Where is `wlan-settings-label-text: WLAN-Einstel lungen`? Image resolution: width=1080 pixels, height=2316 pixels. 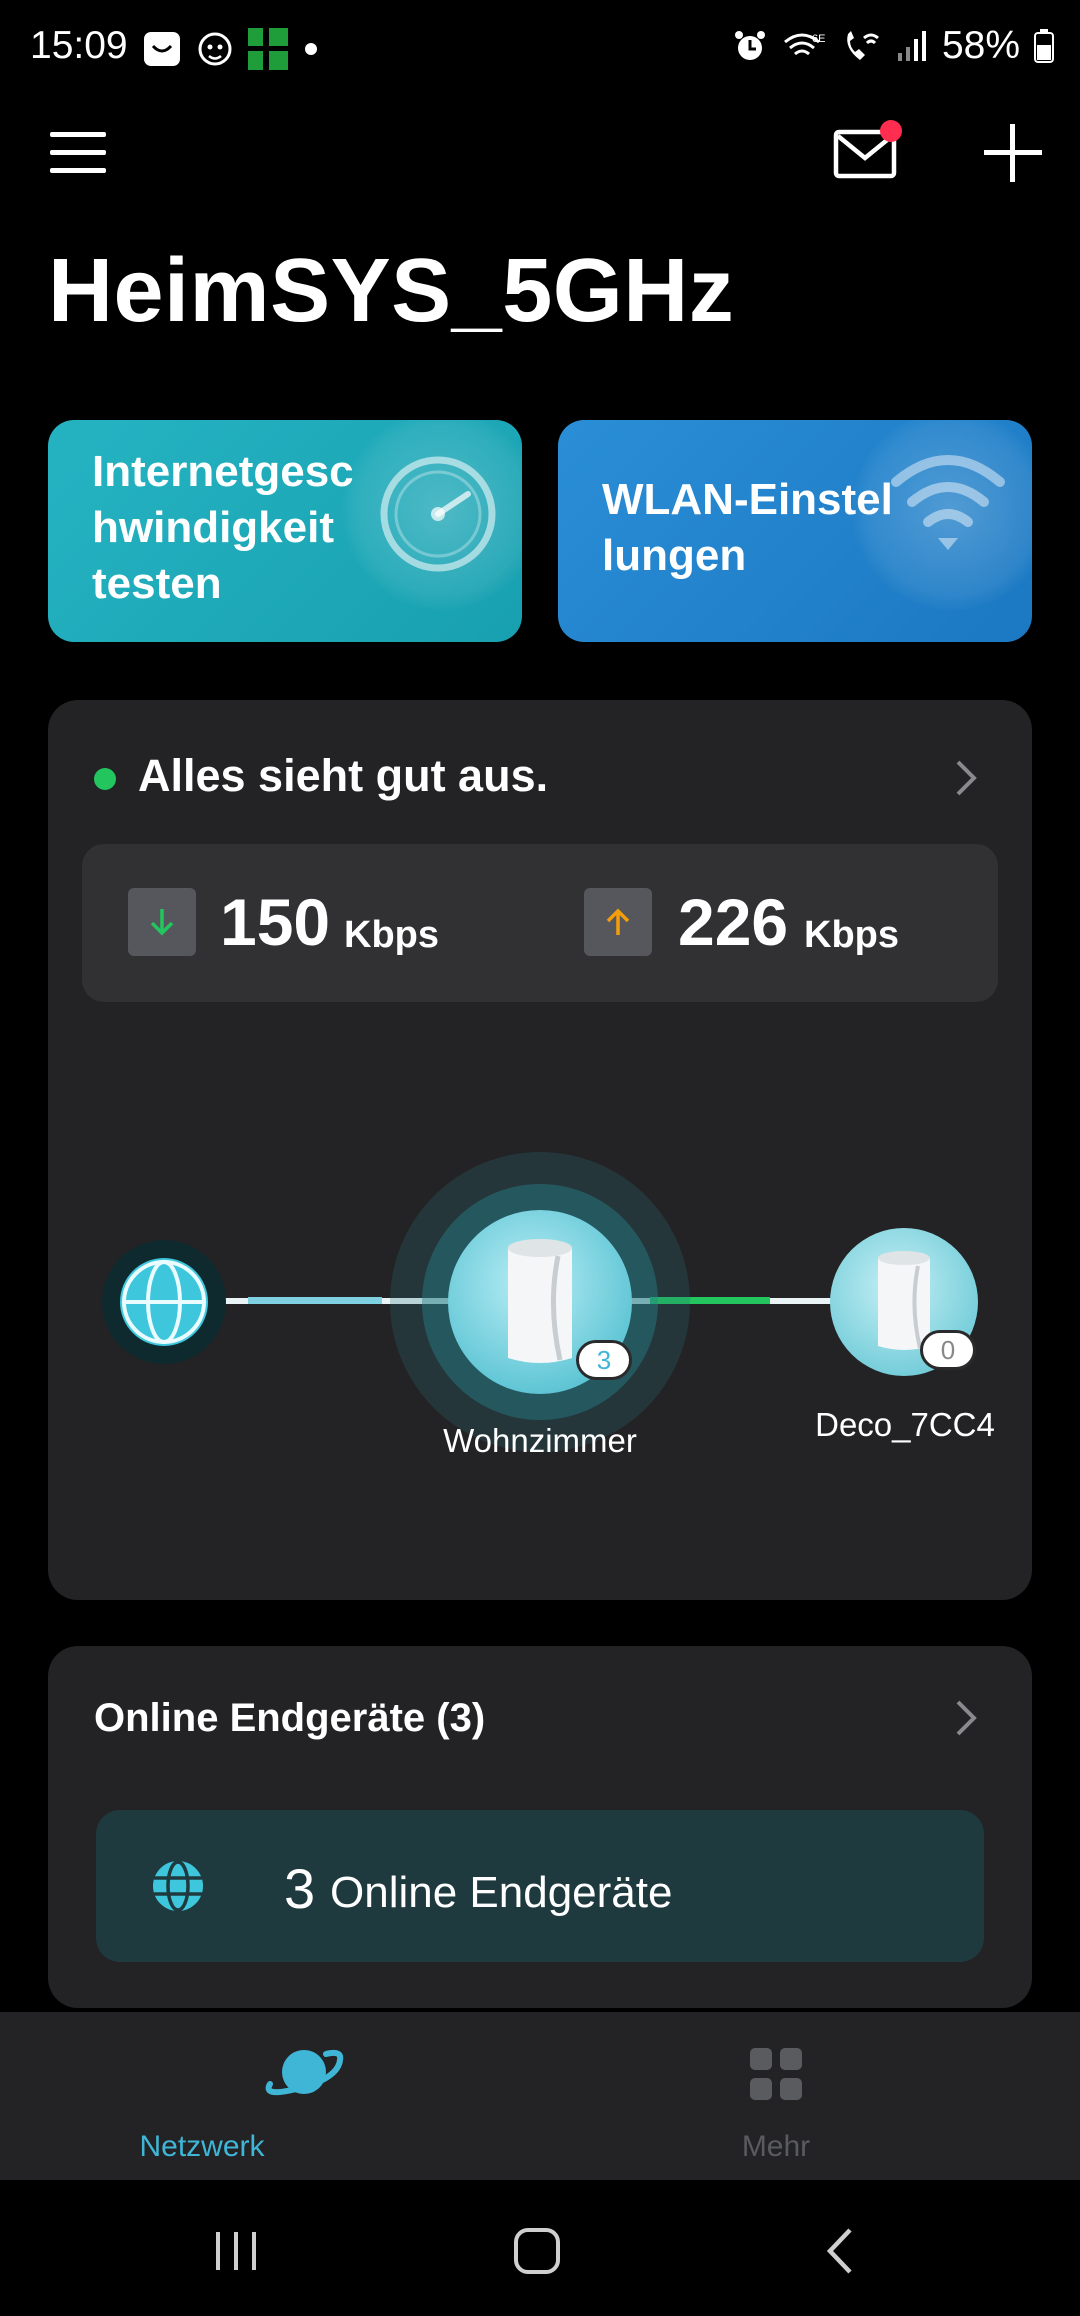
wlan-settings-label-text: WLAN-Einstel lungen is located at coordinates (747, 527).